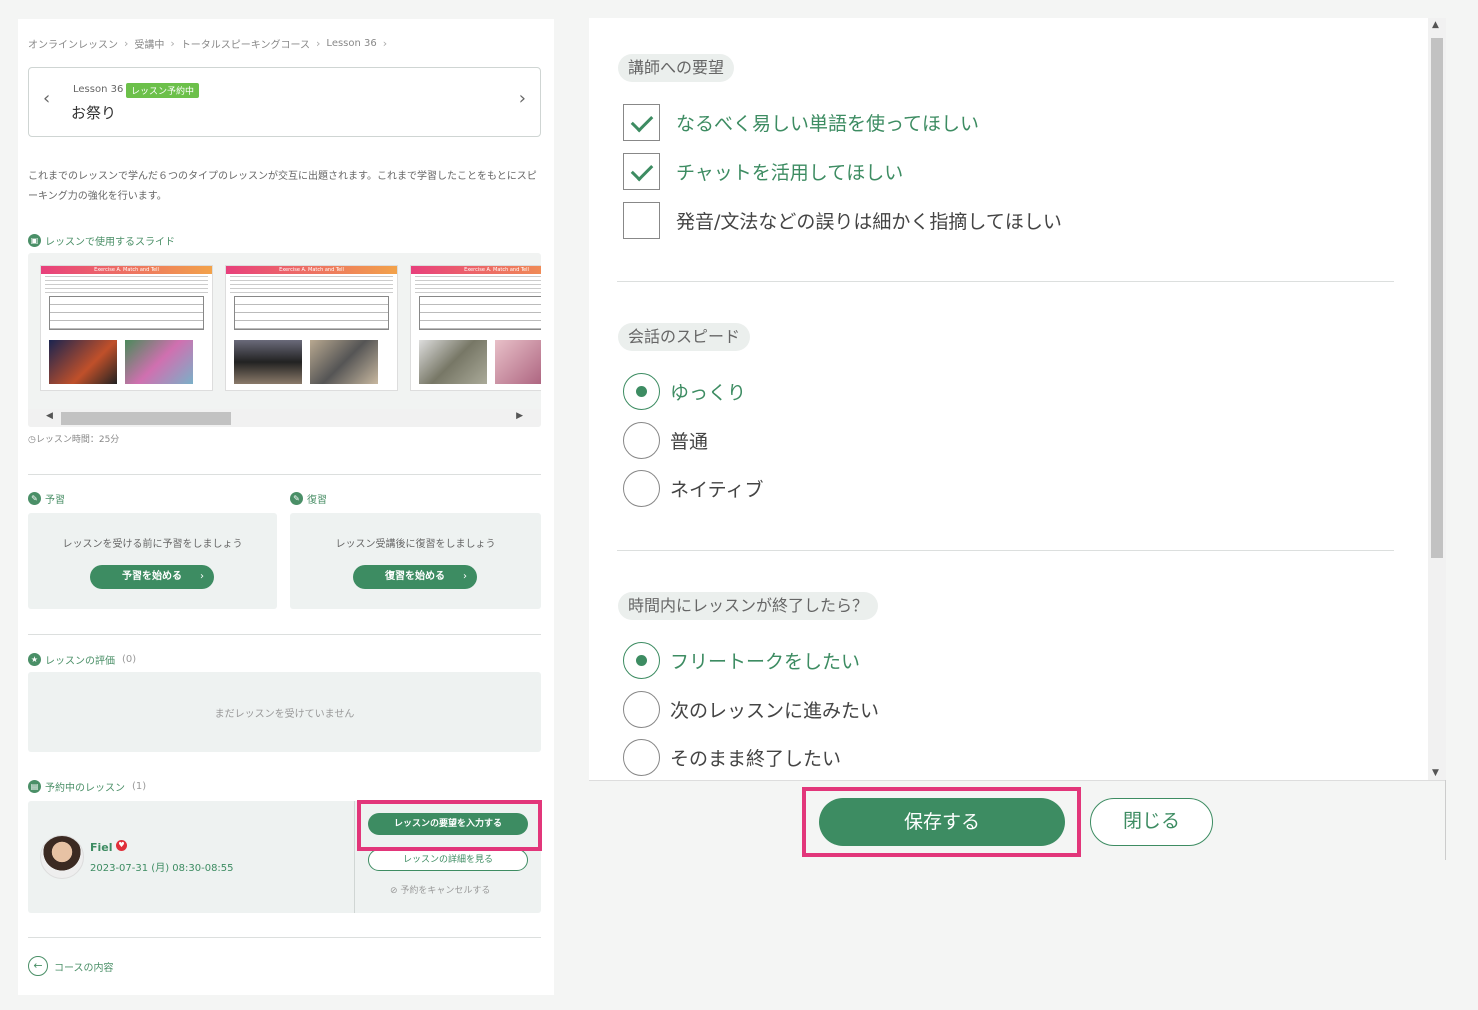 The image size is (1478, 1010). Describe the element at coordinates (763, 171) in the screenshot. I see `request-option: チャットを活用してほしい` at that location.